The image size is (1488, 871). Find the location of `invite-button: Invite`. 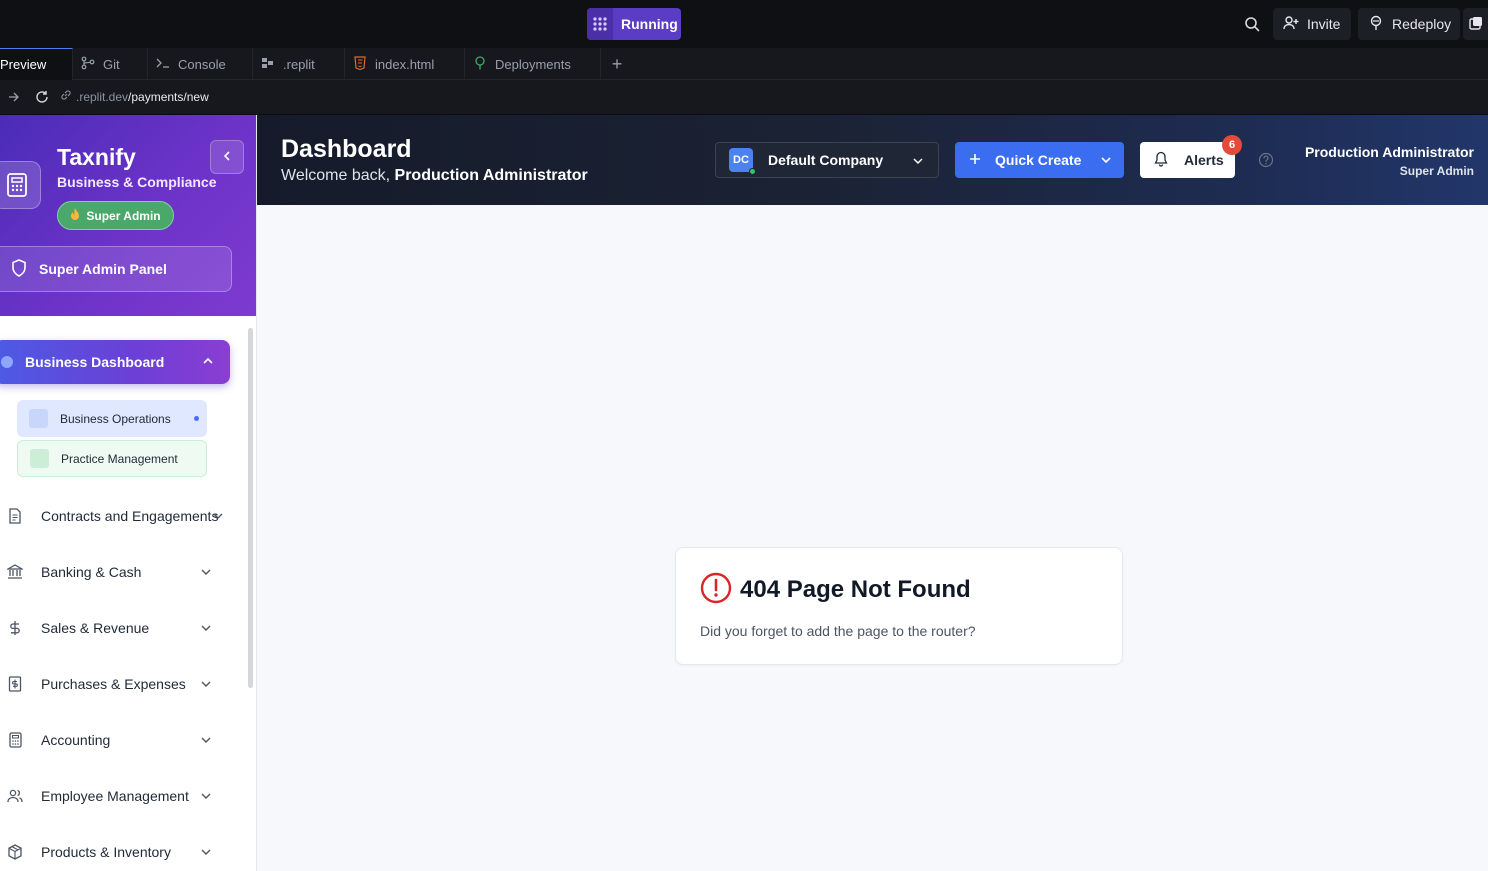

invite-button: Invite is located at coordinates (1312, 24).